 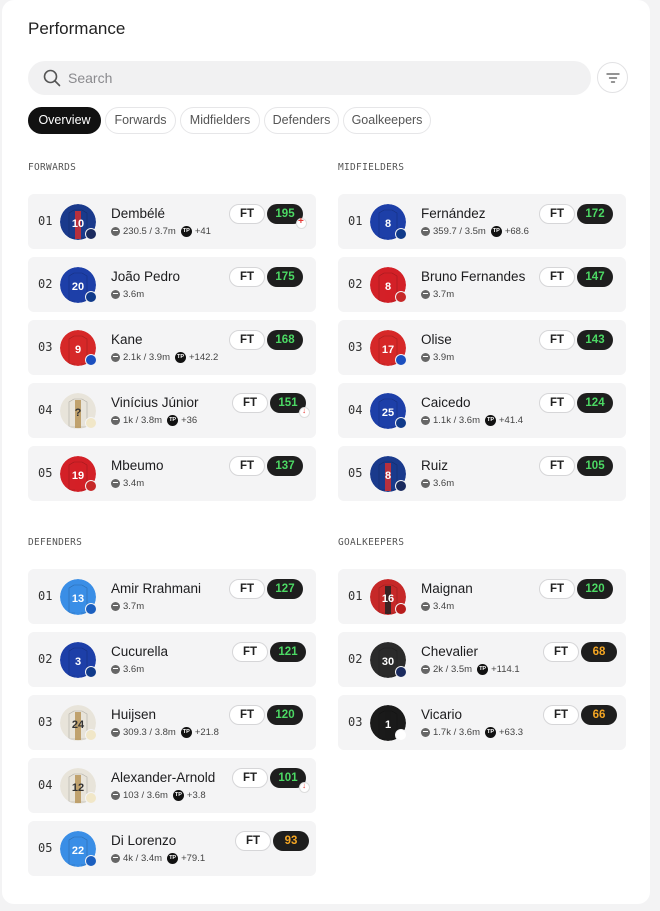 I want to click on page-title: Performance, so click(x=77, y=28).